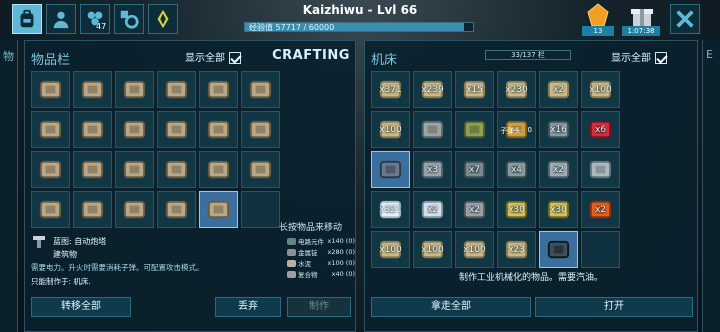 The image size is (720, 332). I want to click on inventory-title: 物品栏, so click(51, 60).